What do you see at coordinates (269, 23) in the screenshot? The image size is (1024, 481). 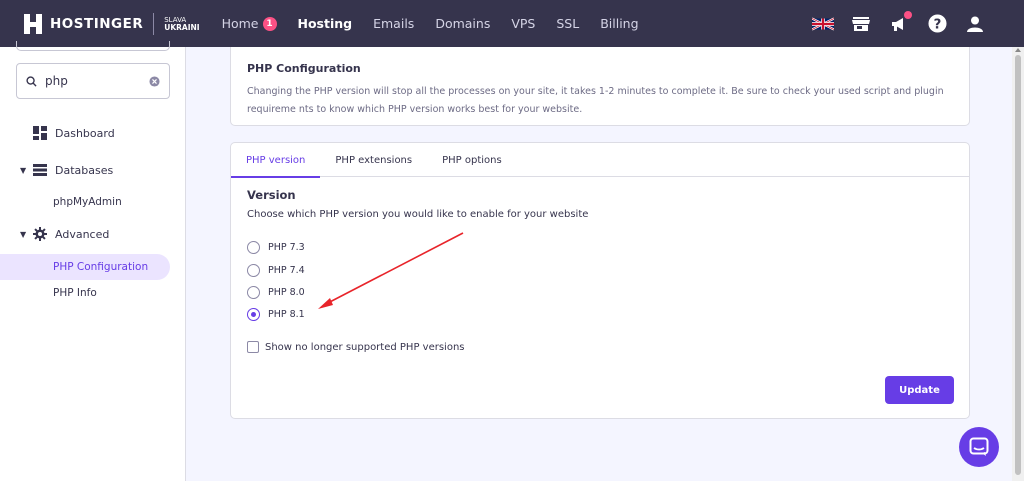 I see `notification-badge: 1` at bounding box center [269, 23].